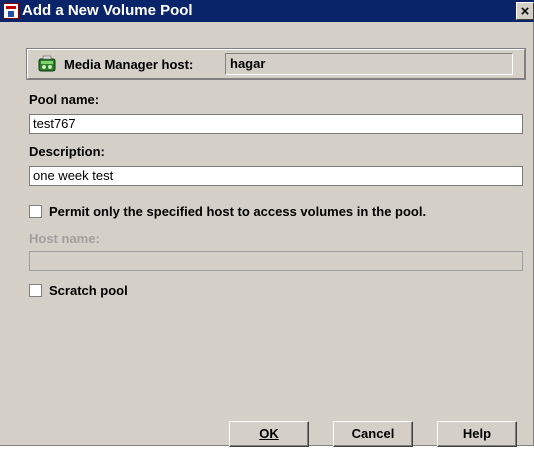 The image size is (534, 464). Describe the element at coordinates (35, 290) in the screenshot. I see `scratch-pool-checkbox` at that location.